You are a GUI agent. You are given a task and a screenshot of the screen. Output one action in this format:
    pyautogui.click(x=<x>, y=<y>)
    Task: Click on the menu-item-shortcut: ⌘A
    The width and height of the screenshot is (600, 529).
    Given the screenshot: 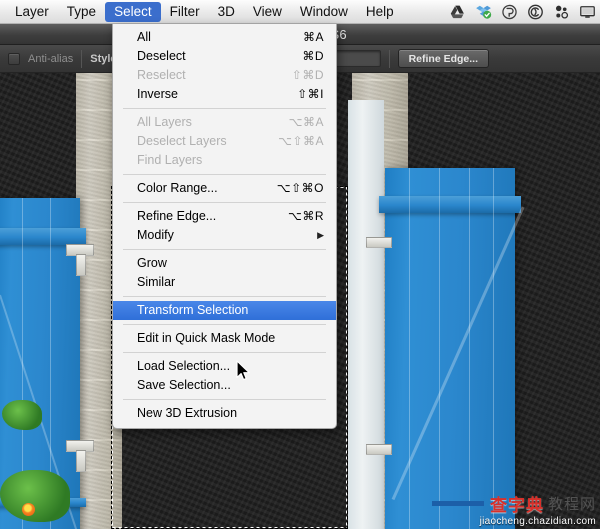 What is the action you would take?
    pyautogui.click(x=313, y=37)
    